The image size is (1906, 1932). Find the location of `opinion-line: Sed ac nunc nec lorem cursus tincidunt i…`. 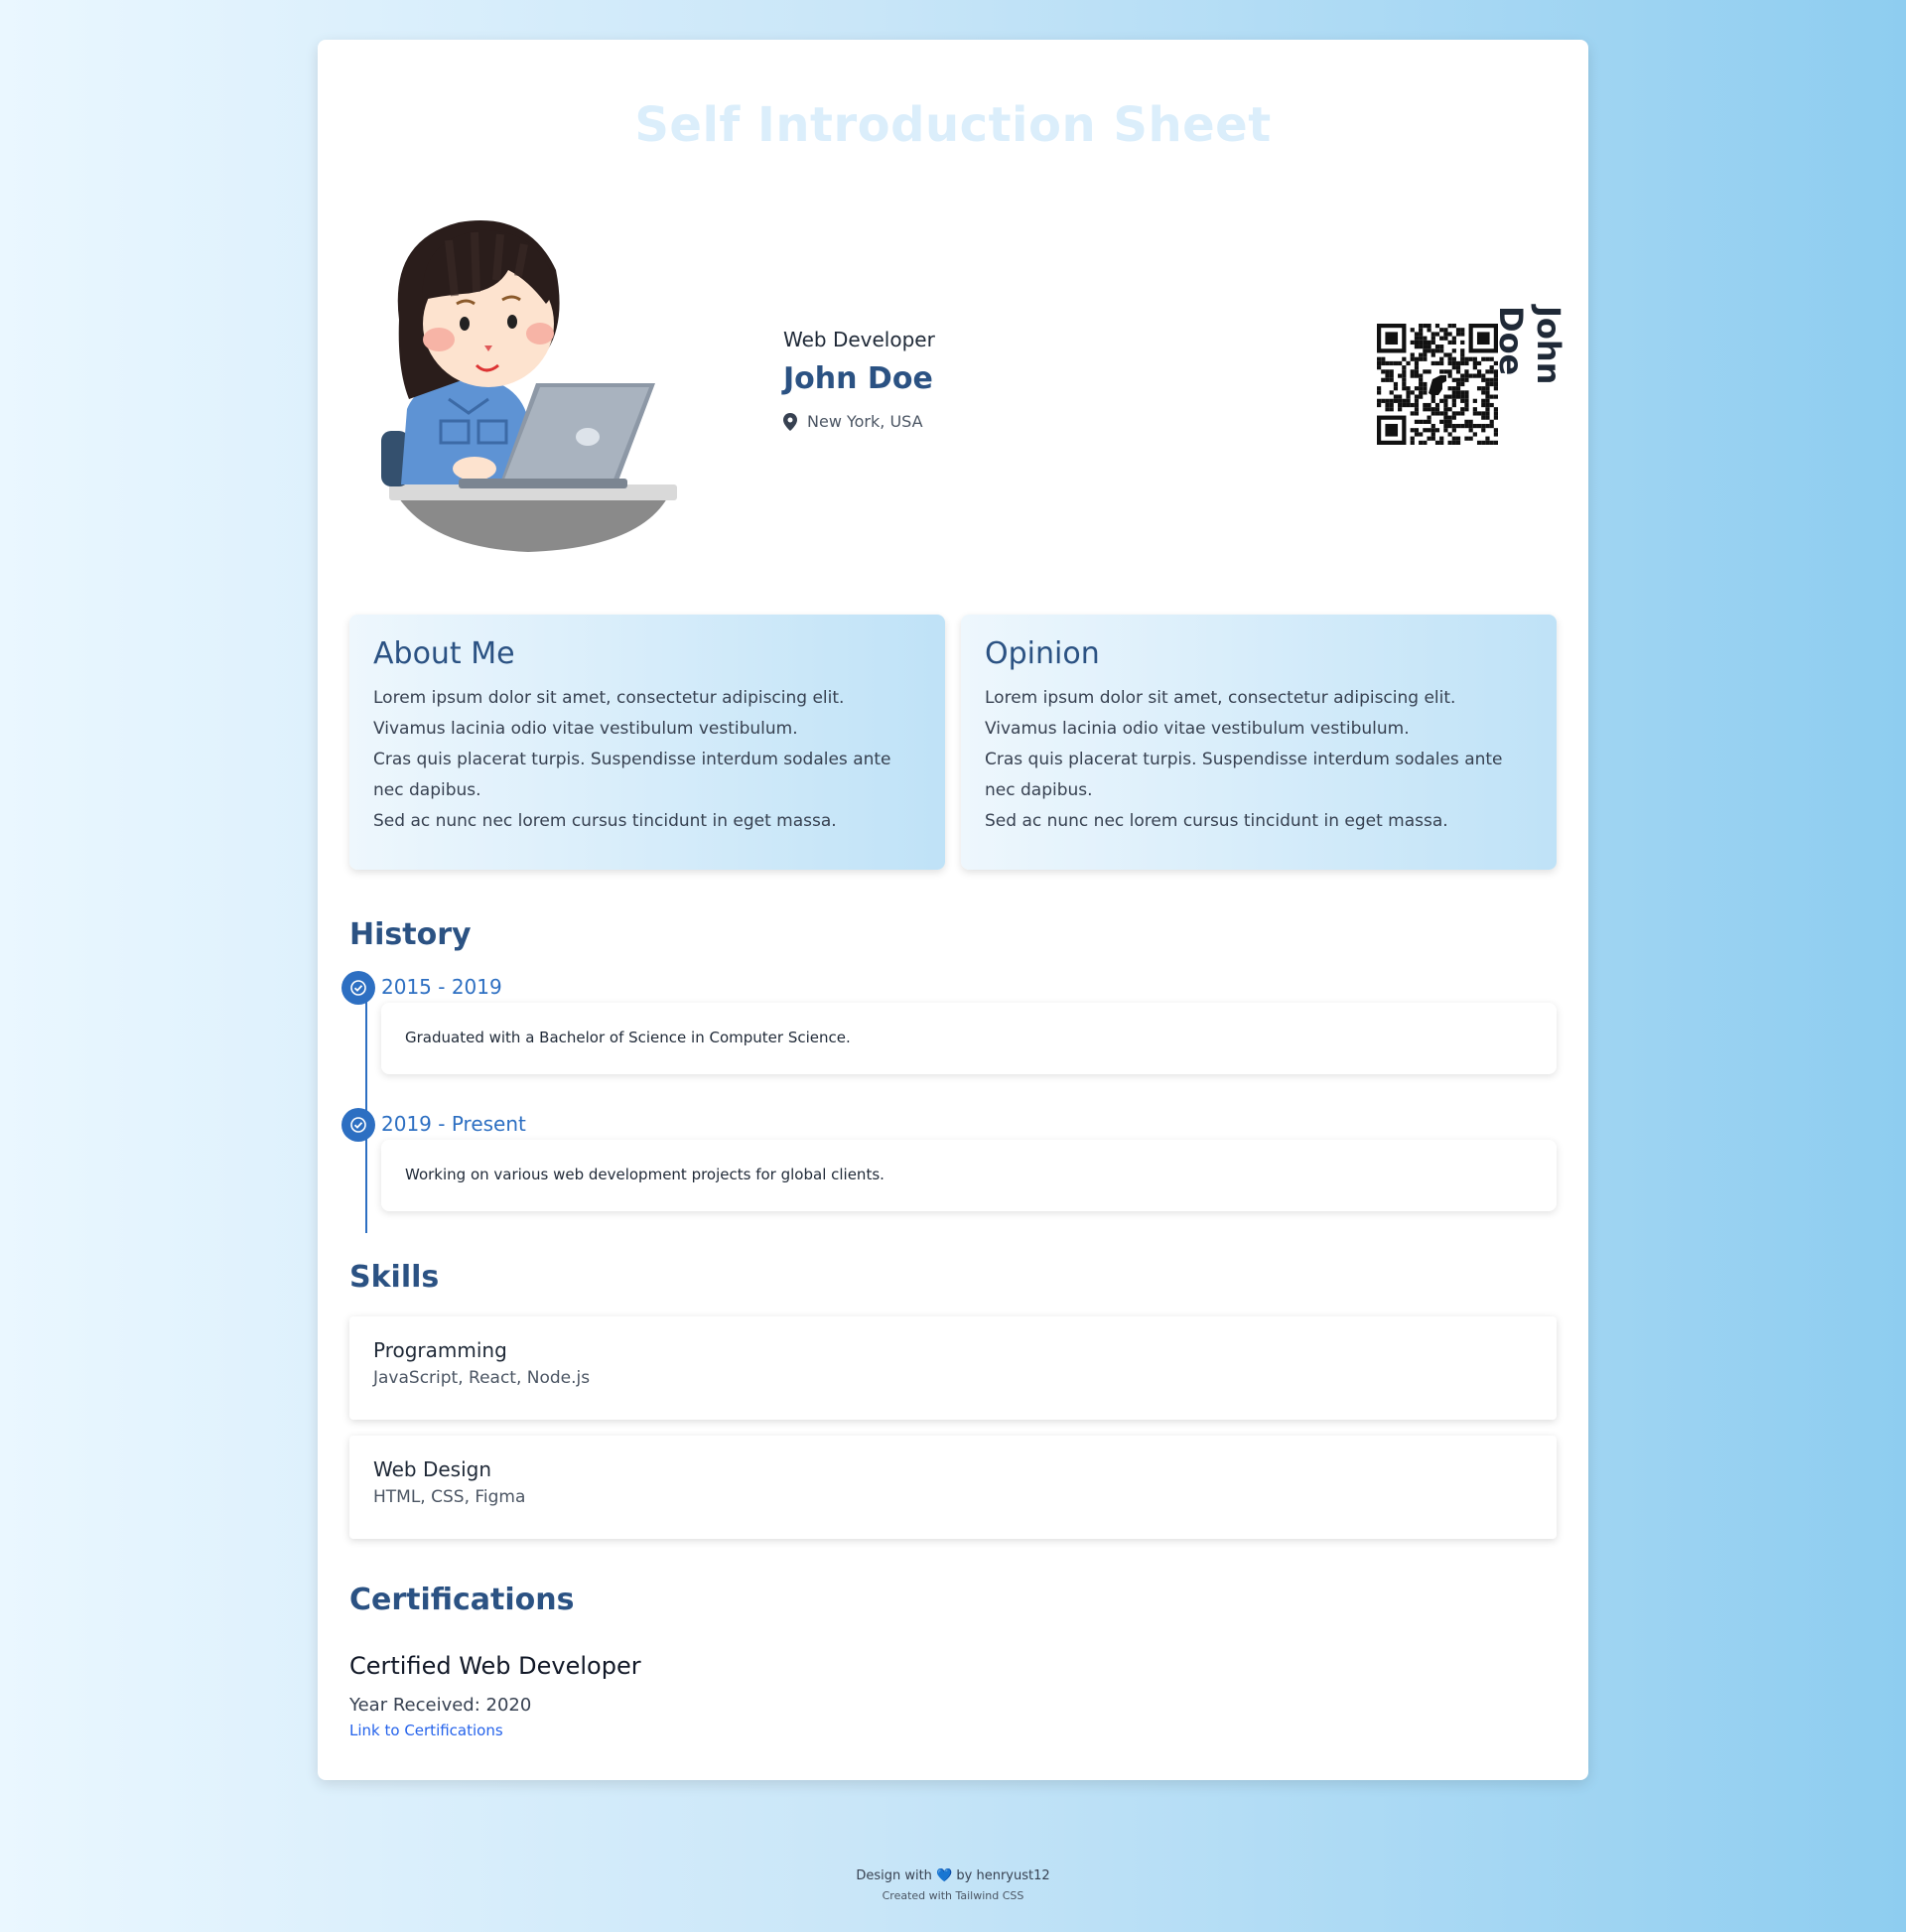

opinion-line: Sed ac nunc nec lorem cursus tincidunt i… is located at coordinates (1216, 821).